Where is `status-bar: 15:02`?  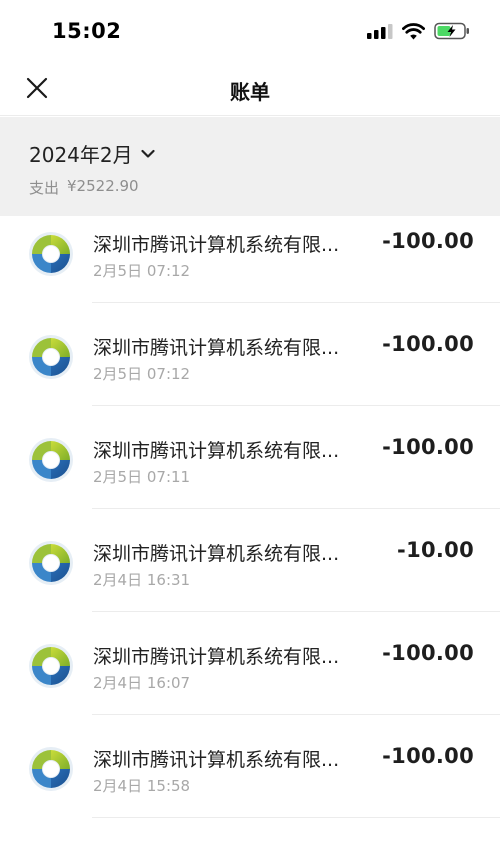
status-bar: 15:02 is located at coordinates (250, 33).